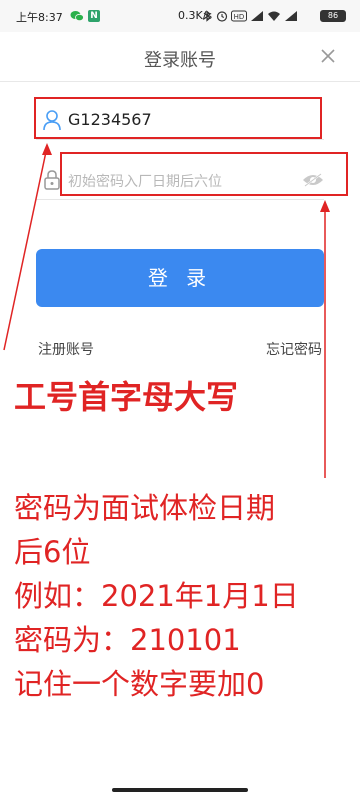 This screenshot has height=800, width=360. What do you see at coordinates (249, 16) in the screenshot?
I see `status-icons: HD` at bounding box center [249, 16].